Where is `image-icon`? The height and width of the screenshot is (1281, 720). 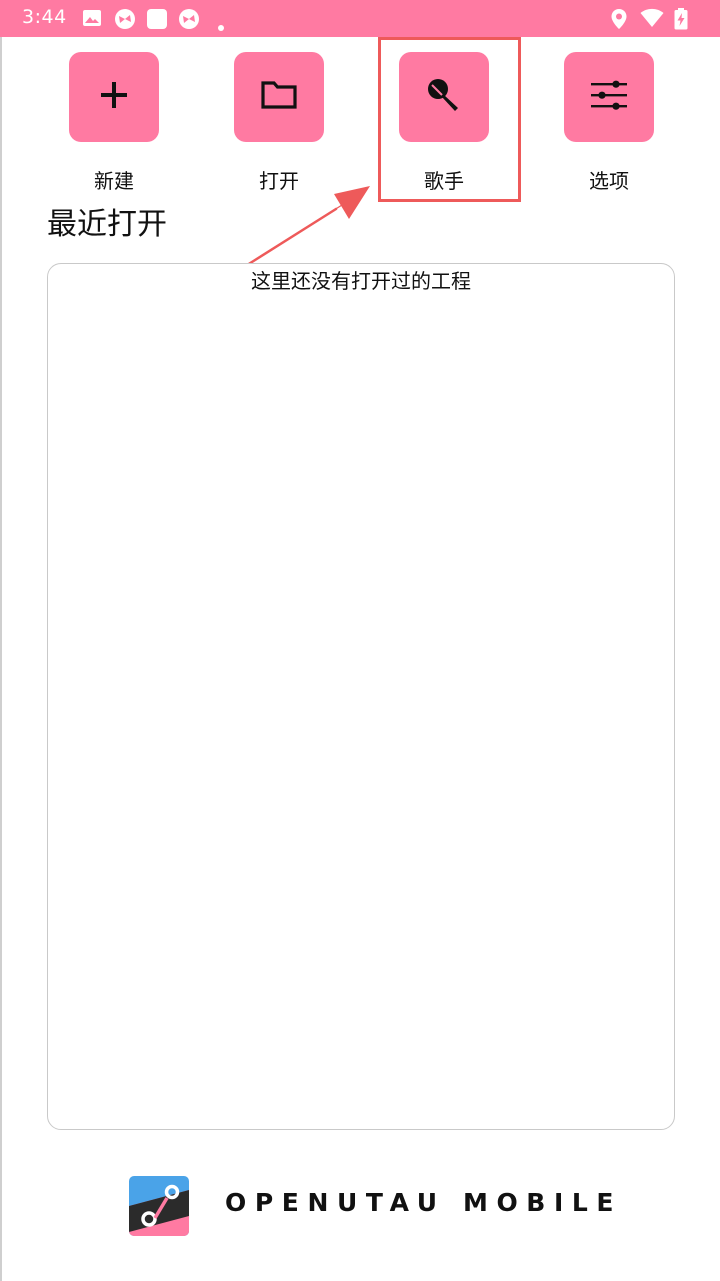 image-icon is located at coordinates (92, 20).